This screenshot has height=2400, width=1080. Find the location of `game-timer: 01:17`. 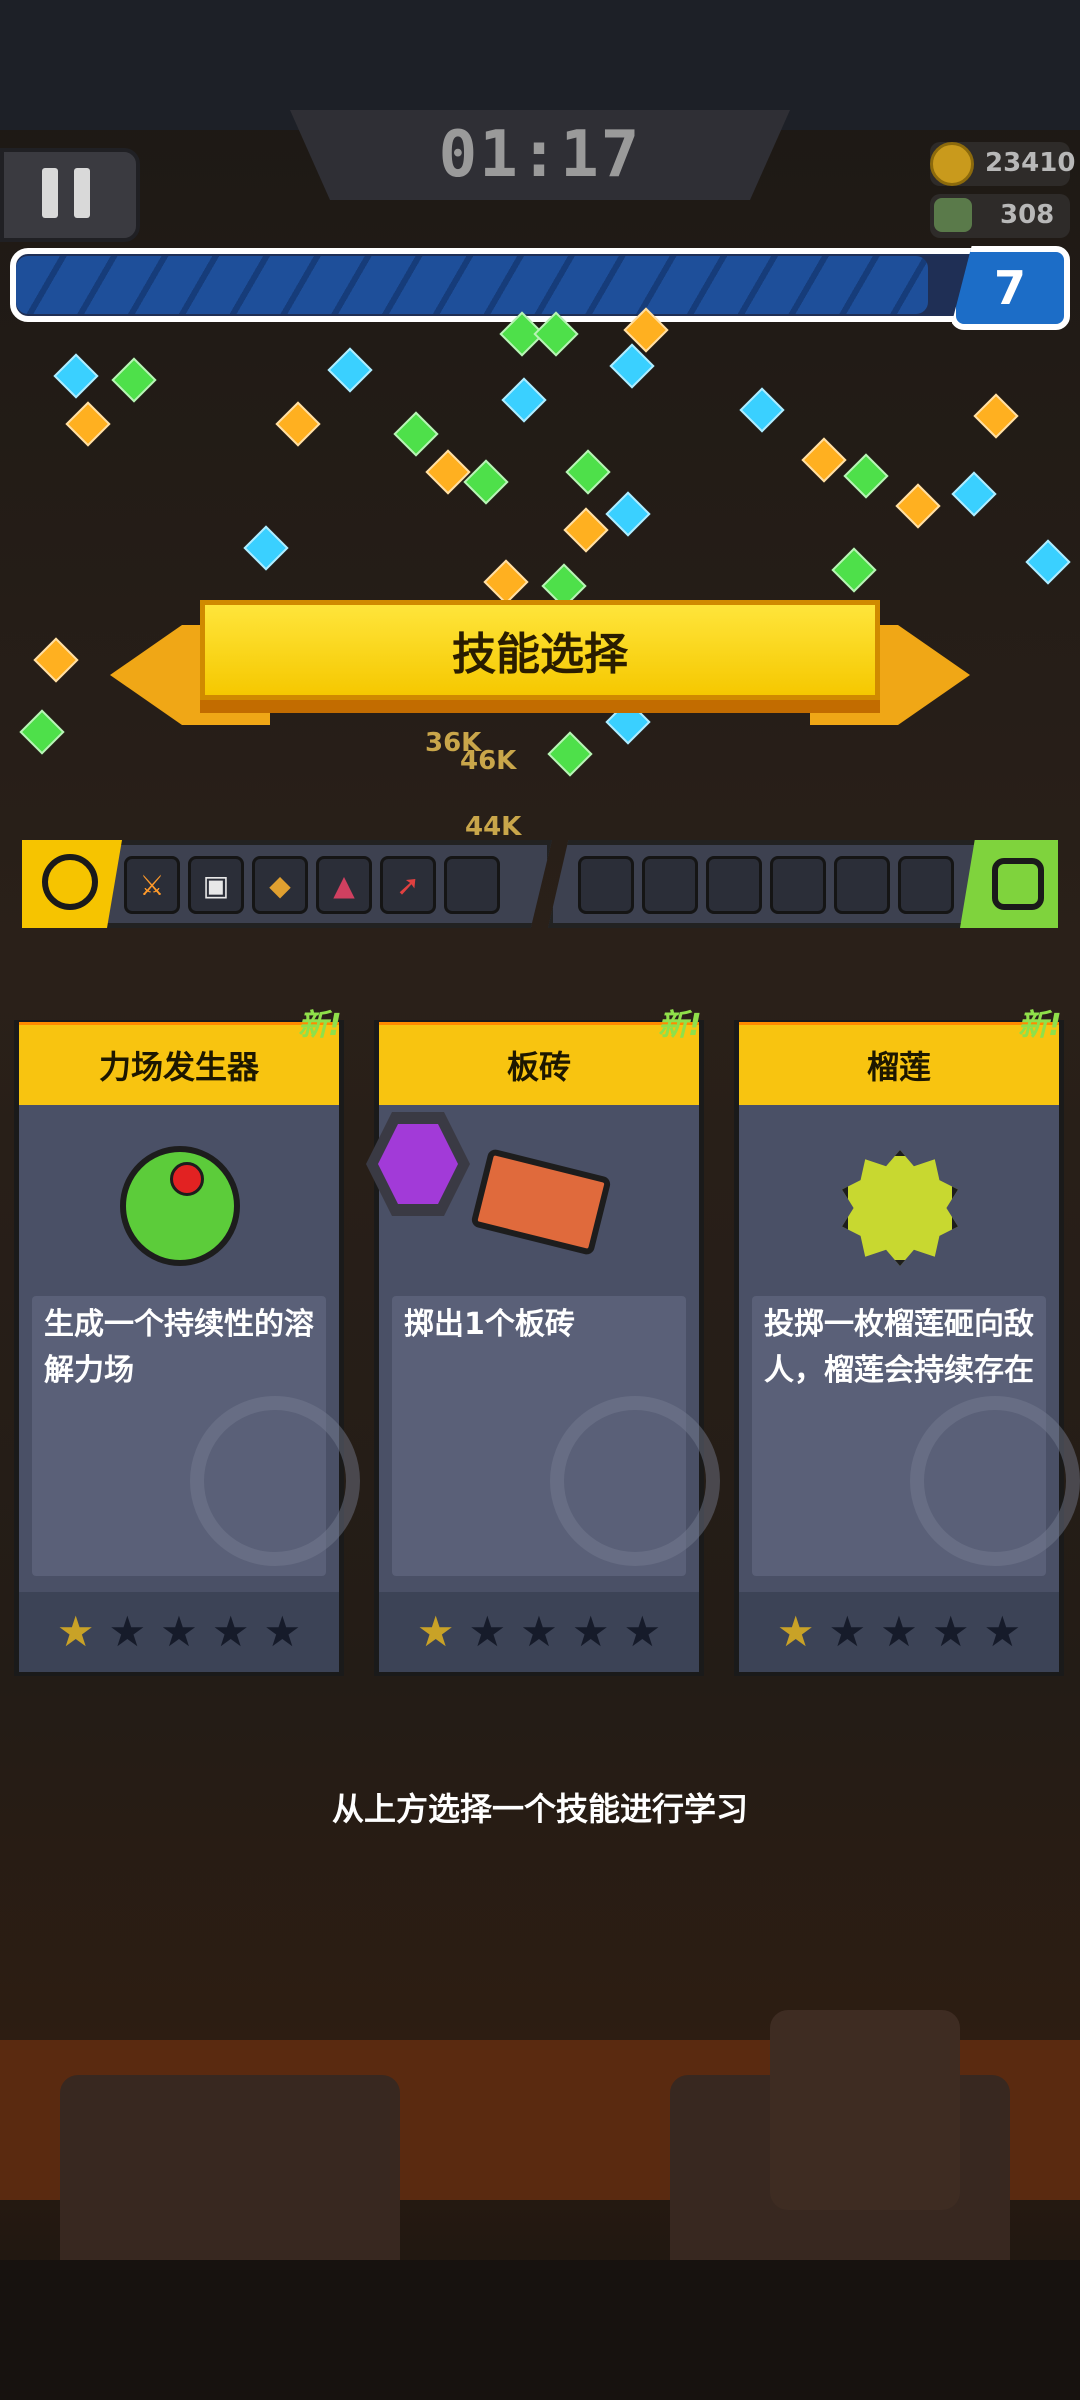

game-timer: 01:17 is located at coordinates (540, 155).